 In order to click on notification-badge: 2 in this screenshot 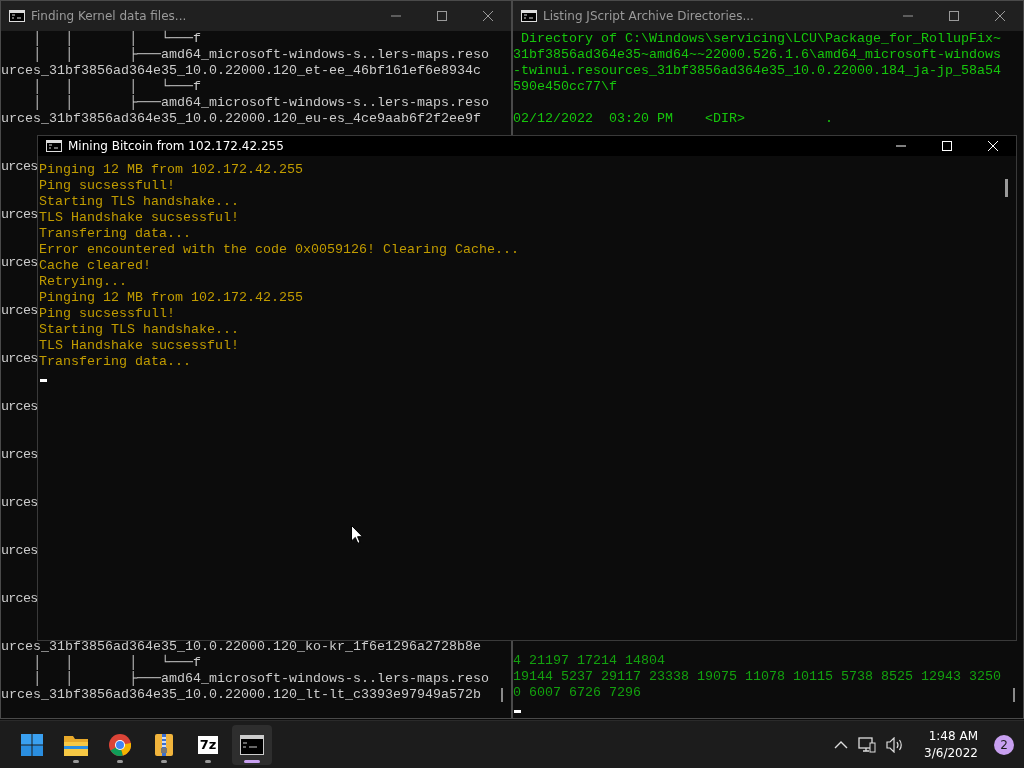, I will do `click(1004, 744)`.